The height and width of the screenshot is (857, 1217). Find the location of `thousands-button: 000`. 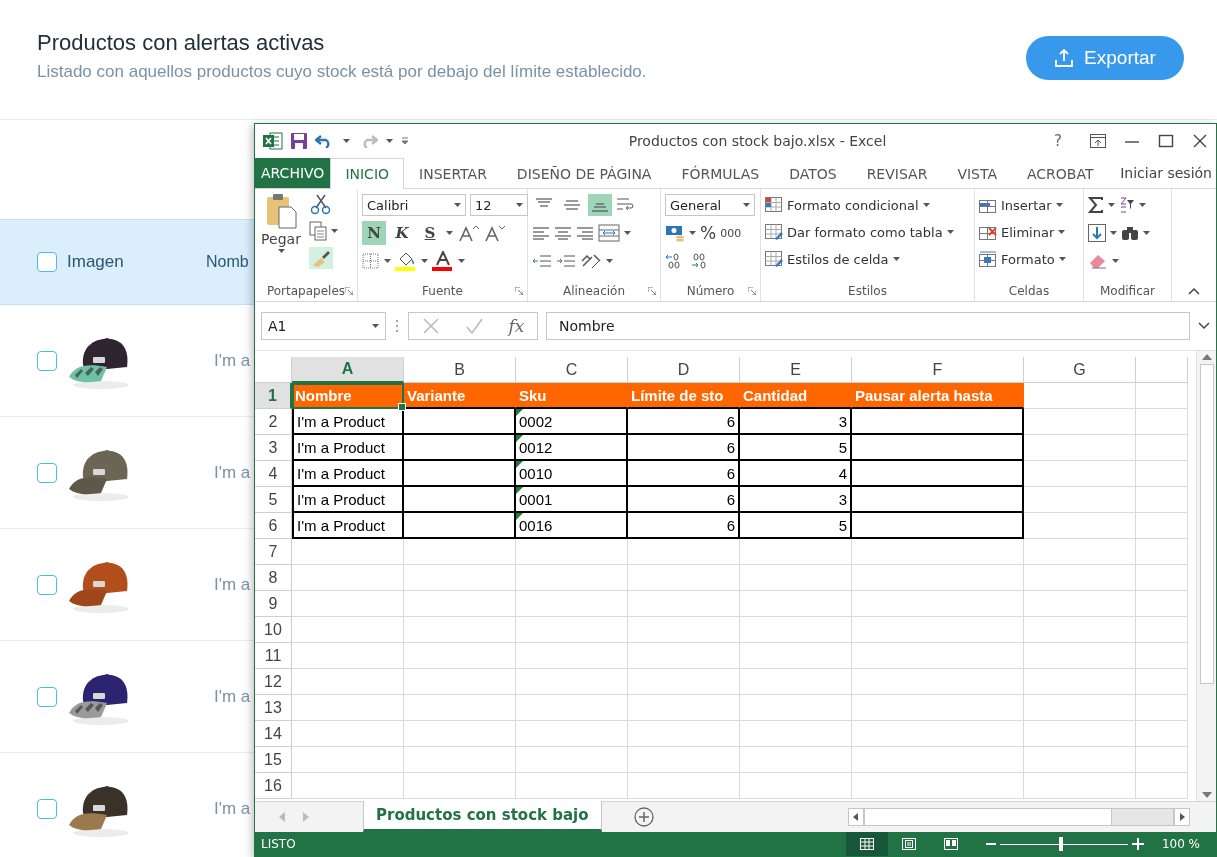

thousands-button: 000 is located at coordinates (731, 233).